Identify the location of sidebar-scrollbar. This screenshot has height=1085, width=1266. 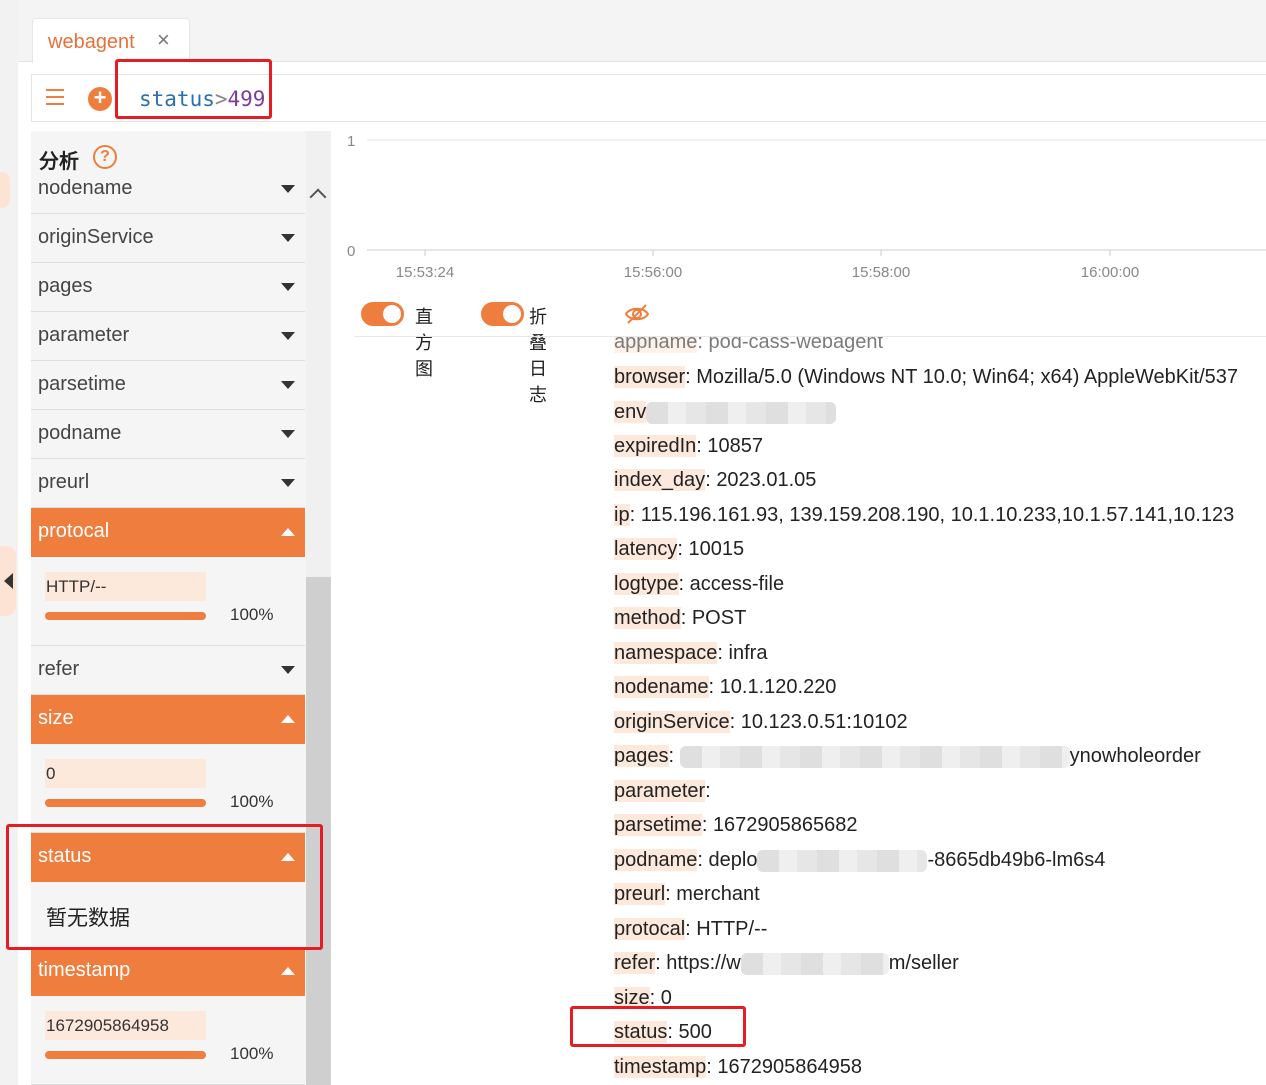
(318, 608).